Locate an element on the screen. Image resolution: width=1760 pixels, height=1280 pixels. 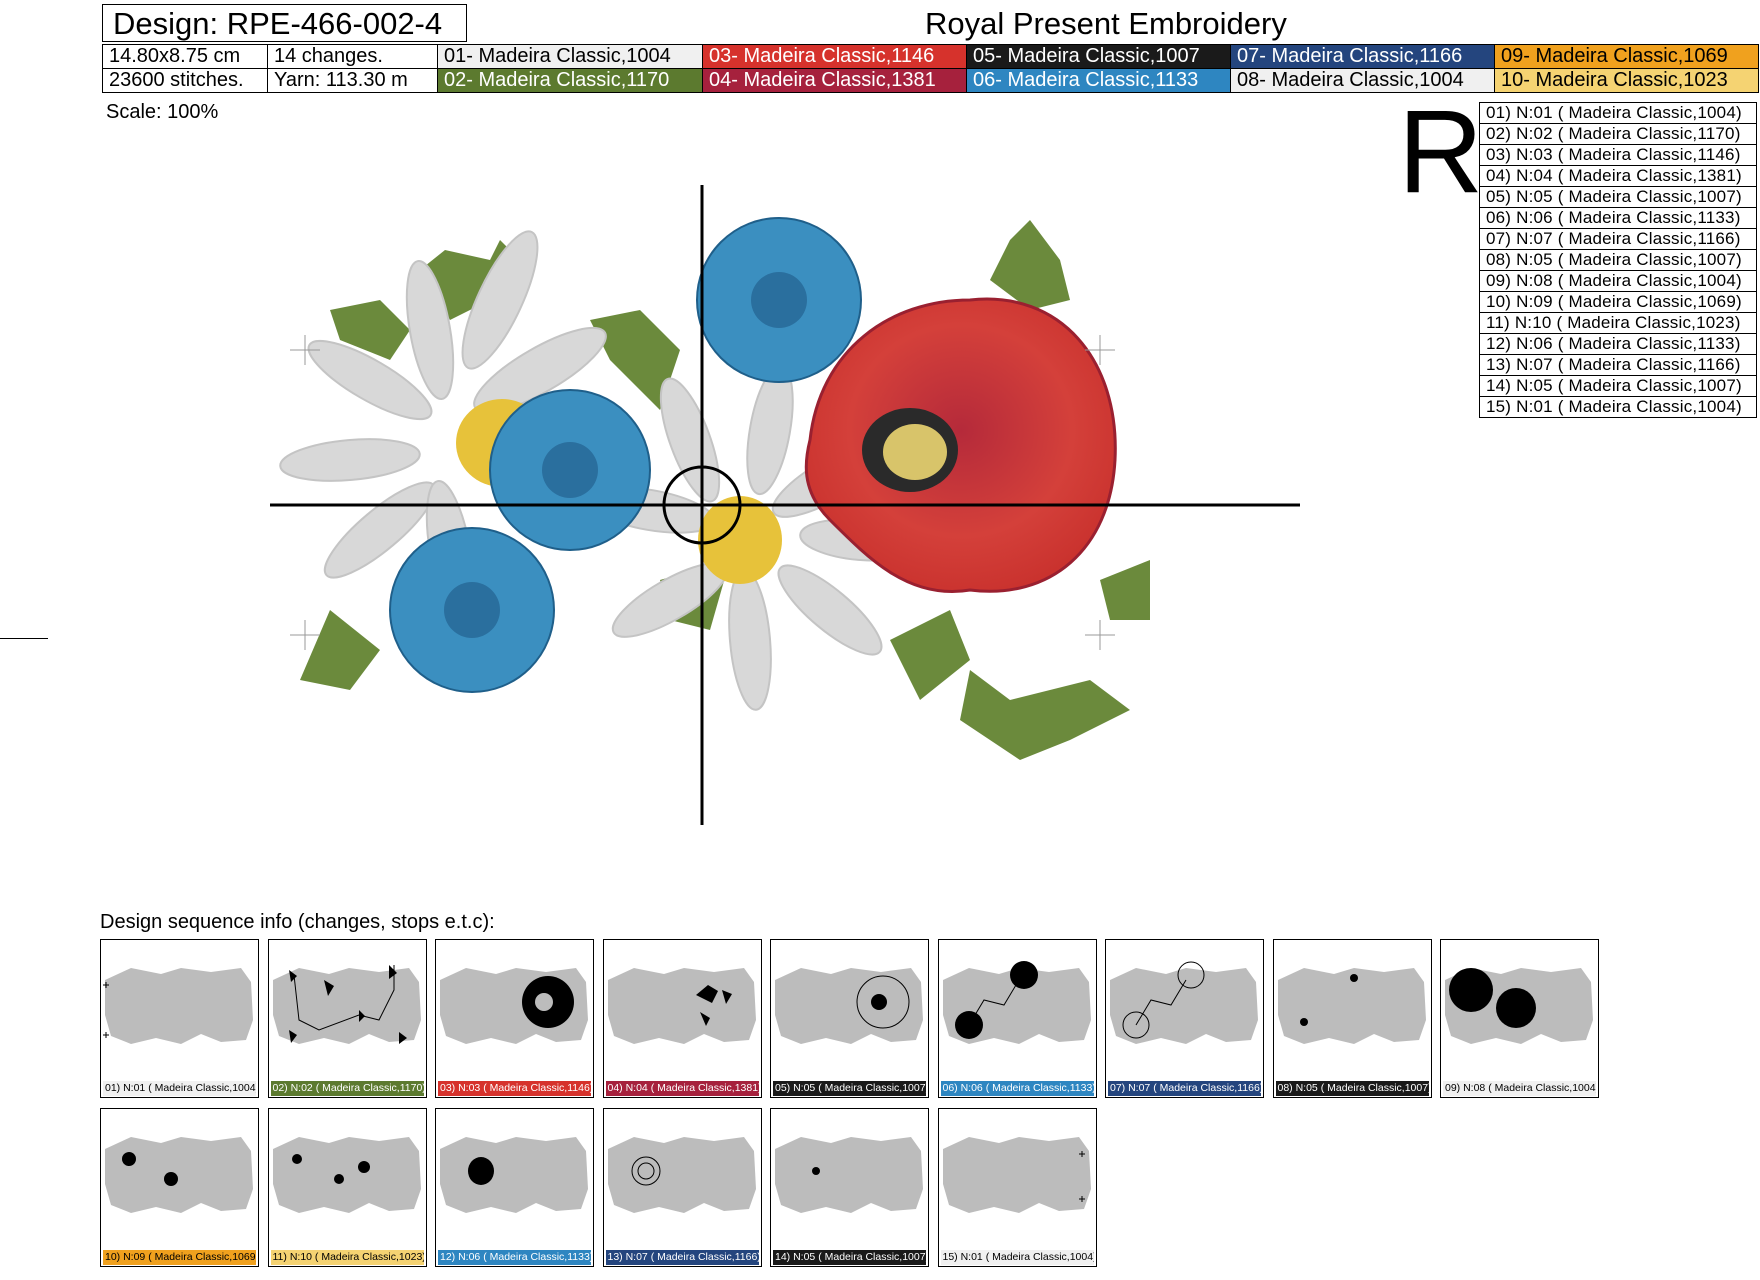
margin-line is located at coordinates (24, 638).